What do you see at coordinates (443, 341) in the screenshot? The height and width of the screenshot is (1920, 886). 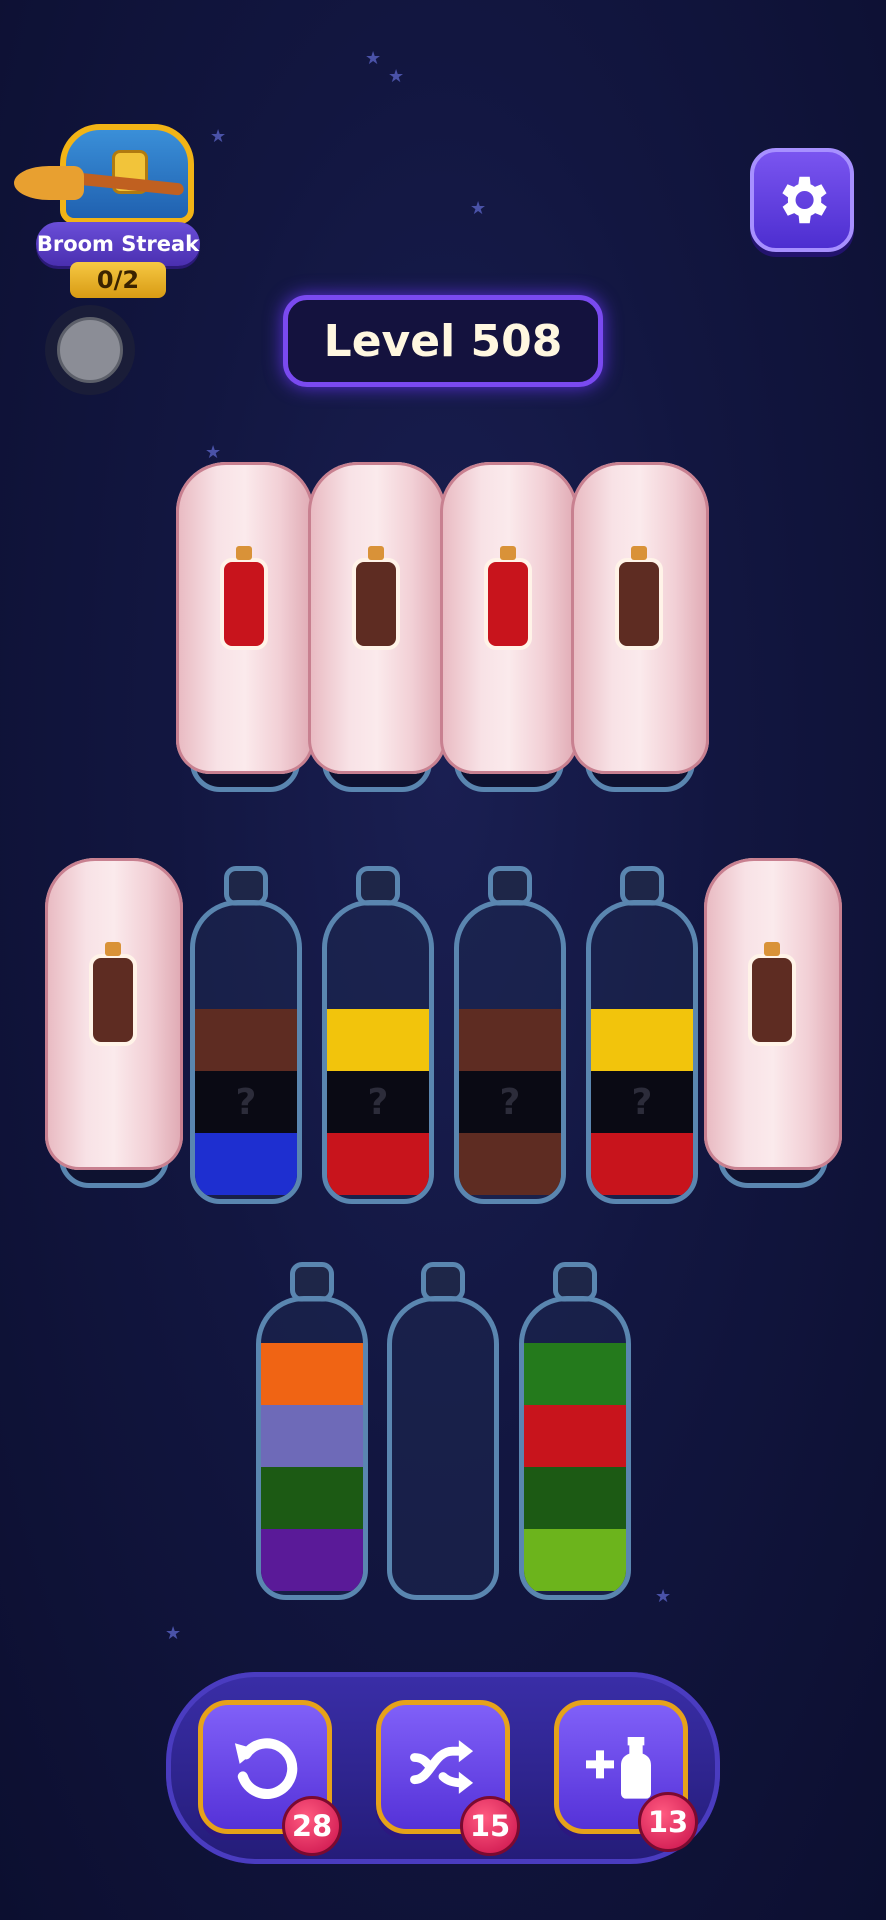 I see `level-label: Level 508` at bounding box center [443, 341].